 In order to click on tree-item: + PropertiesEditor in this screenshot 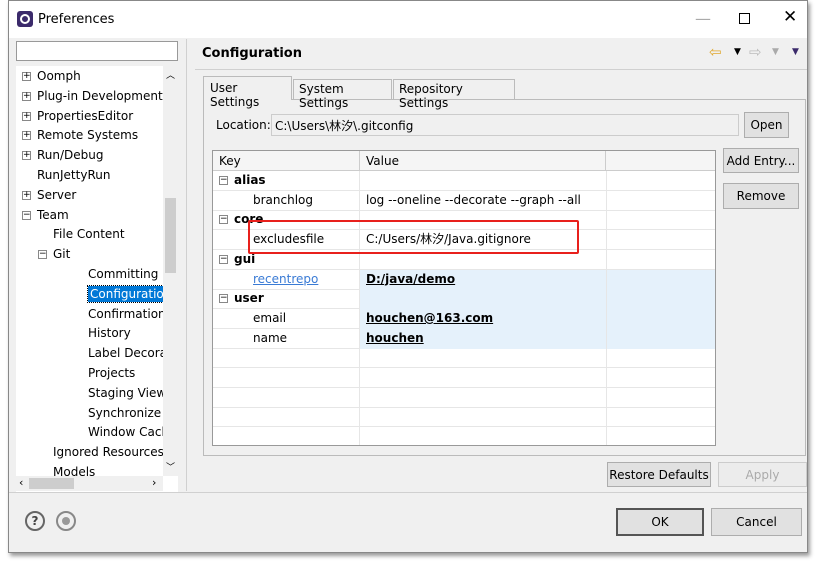, I will do `click(77, 116)`.